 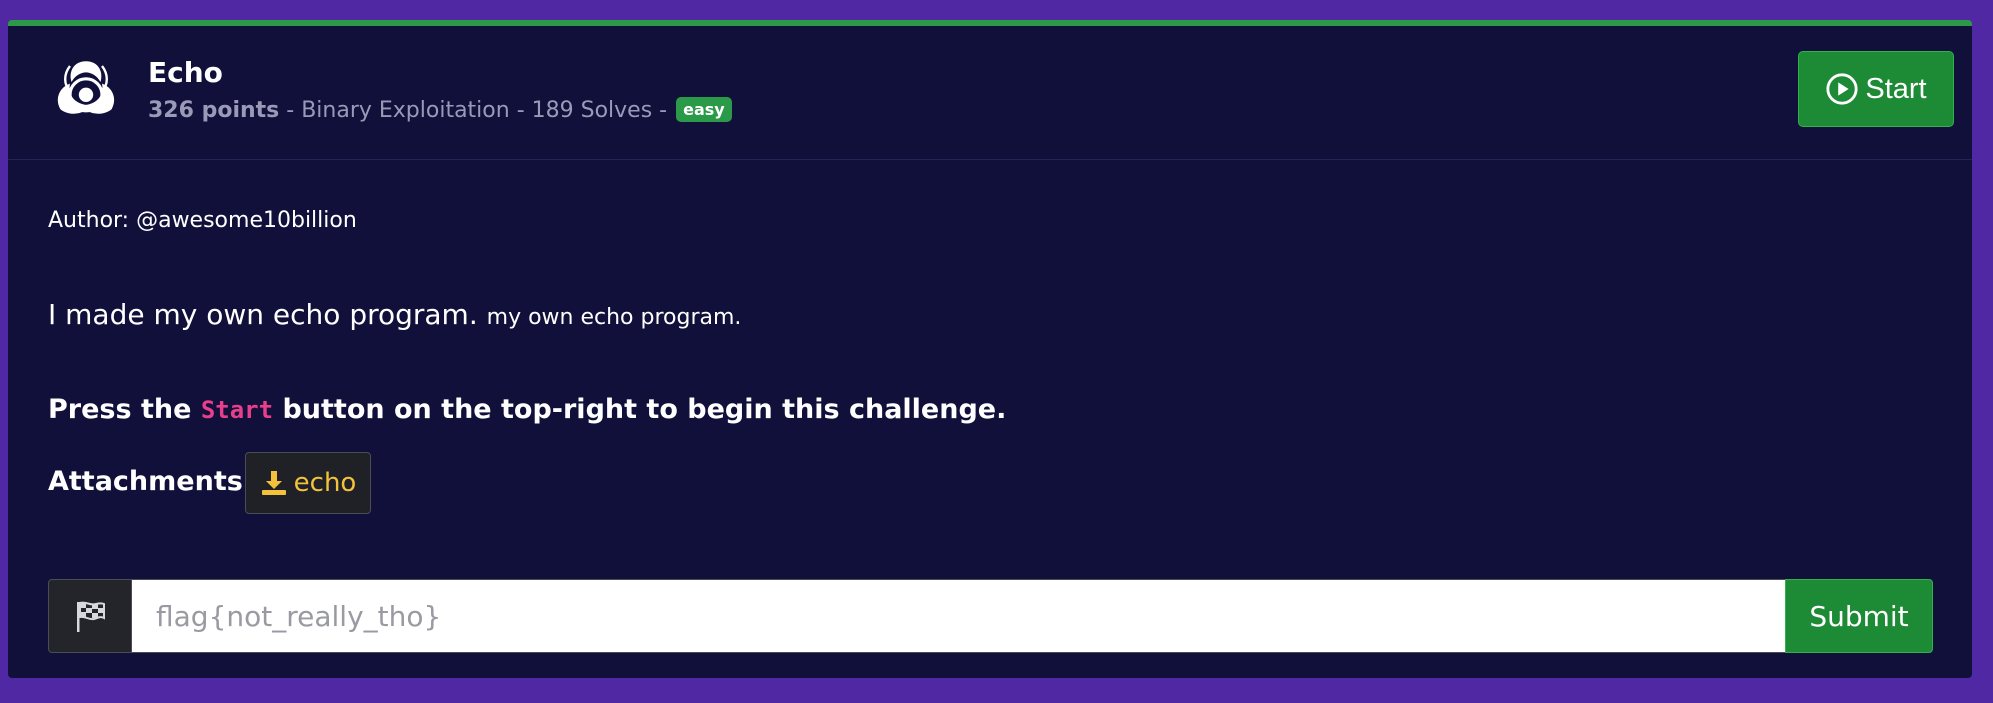 I want to click on difficulty-badge: easy, so click(x=704, y=109).